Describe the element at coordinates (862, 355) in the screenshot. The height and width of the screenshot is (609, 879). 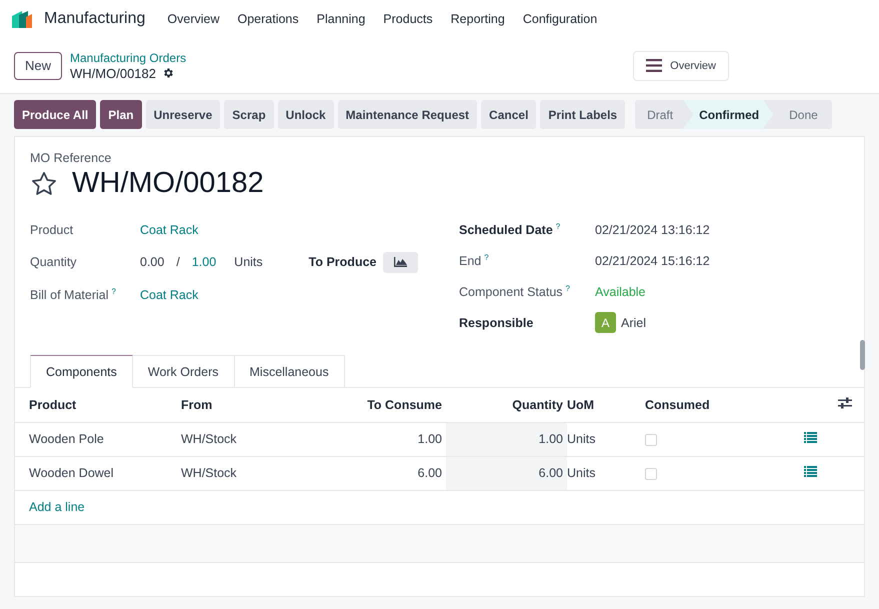
I see `scrollbar` at that location.